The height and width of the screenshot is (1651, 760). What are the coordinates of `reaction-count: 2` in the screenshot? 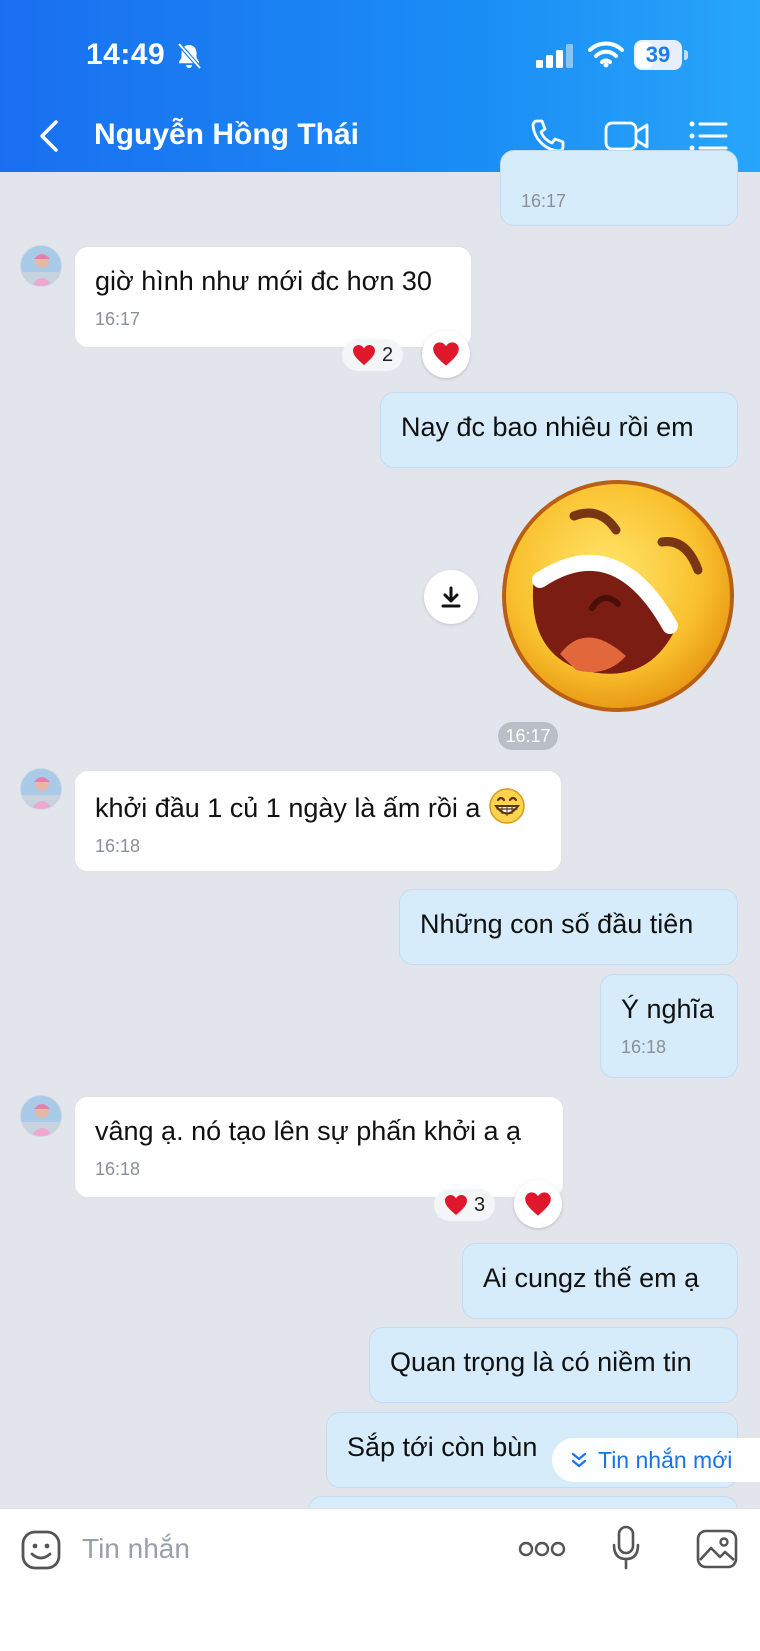 It's located at (373, 355).